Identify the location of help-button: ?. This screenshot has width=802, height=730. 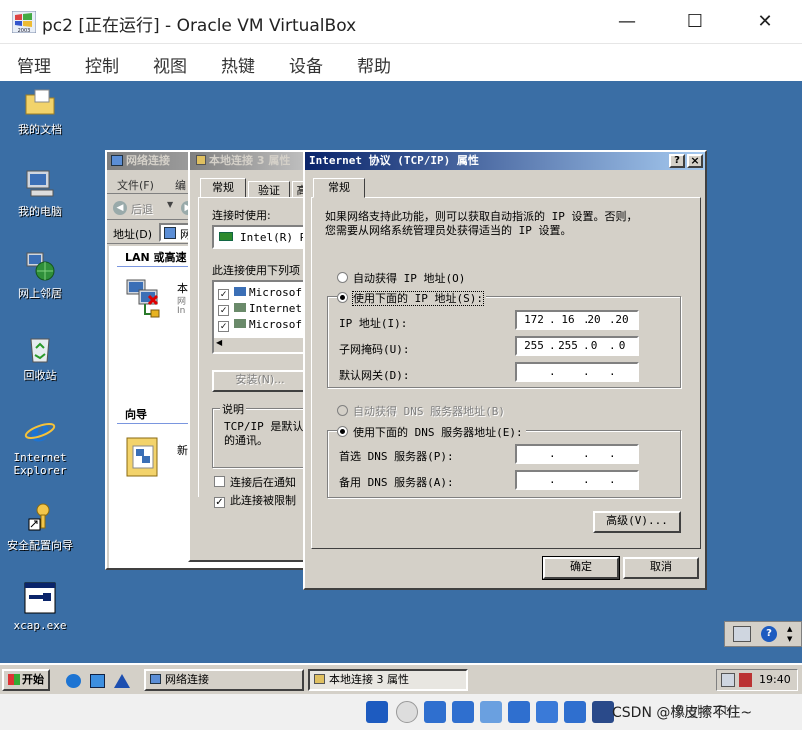
(677, 161).